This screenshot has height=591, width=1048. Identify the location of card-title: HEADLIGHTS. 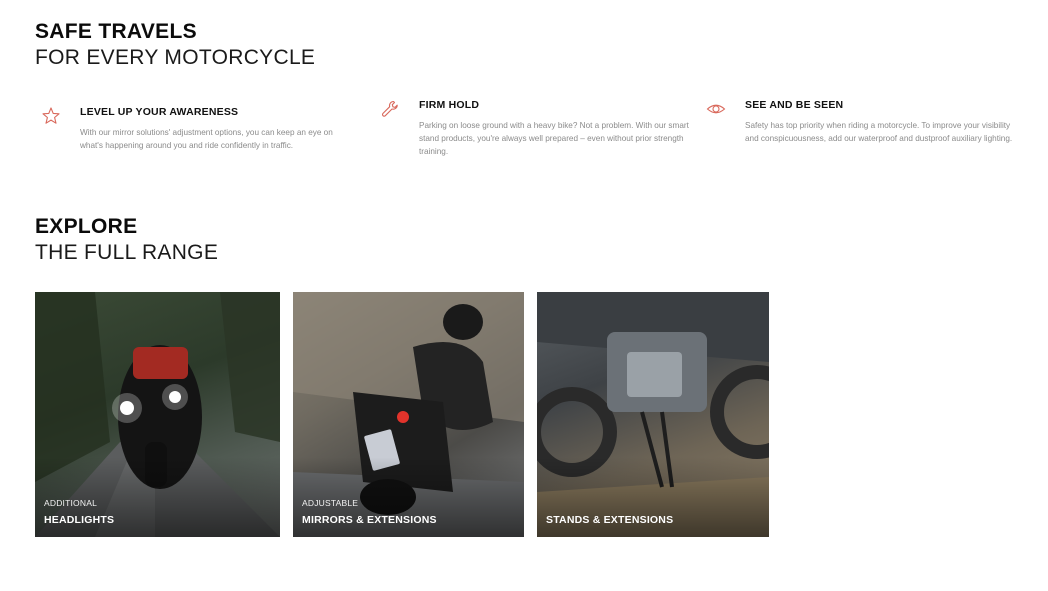
(79, 520).